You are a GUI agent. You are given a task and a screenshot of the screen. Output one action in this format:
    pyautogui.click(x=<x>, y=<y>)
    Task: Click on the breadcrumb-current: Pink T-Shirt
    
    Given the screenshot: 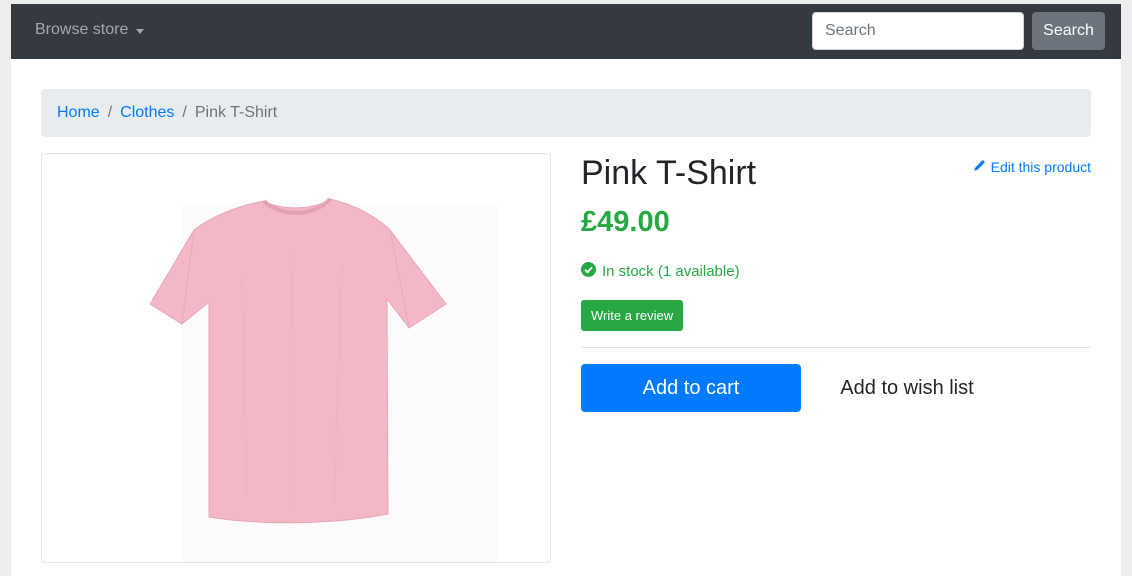 What is the action you would take?
    pyautogui.click(x=236, y=112)
    